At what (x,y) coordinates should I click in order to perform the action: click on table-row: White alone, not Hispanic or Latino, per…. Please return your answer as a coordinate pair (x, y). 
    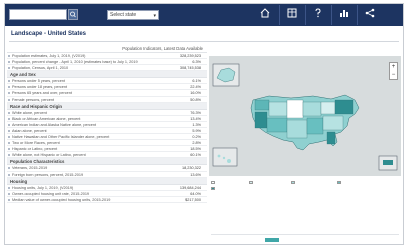
    Looking at the image, I should click on (107, 155).